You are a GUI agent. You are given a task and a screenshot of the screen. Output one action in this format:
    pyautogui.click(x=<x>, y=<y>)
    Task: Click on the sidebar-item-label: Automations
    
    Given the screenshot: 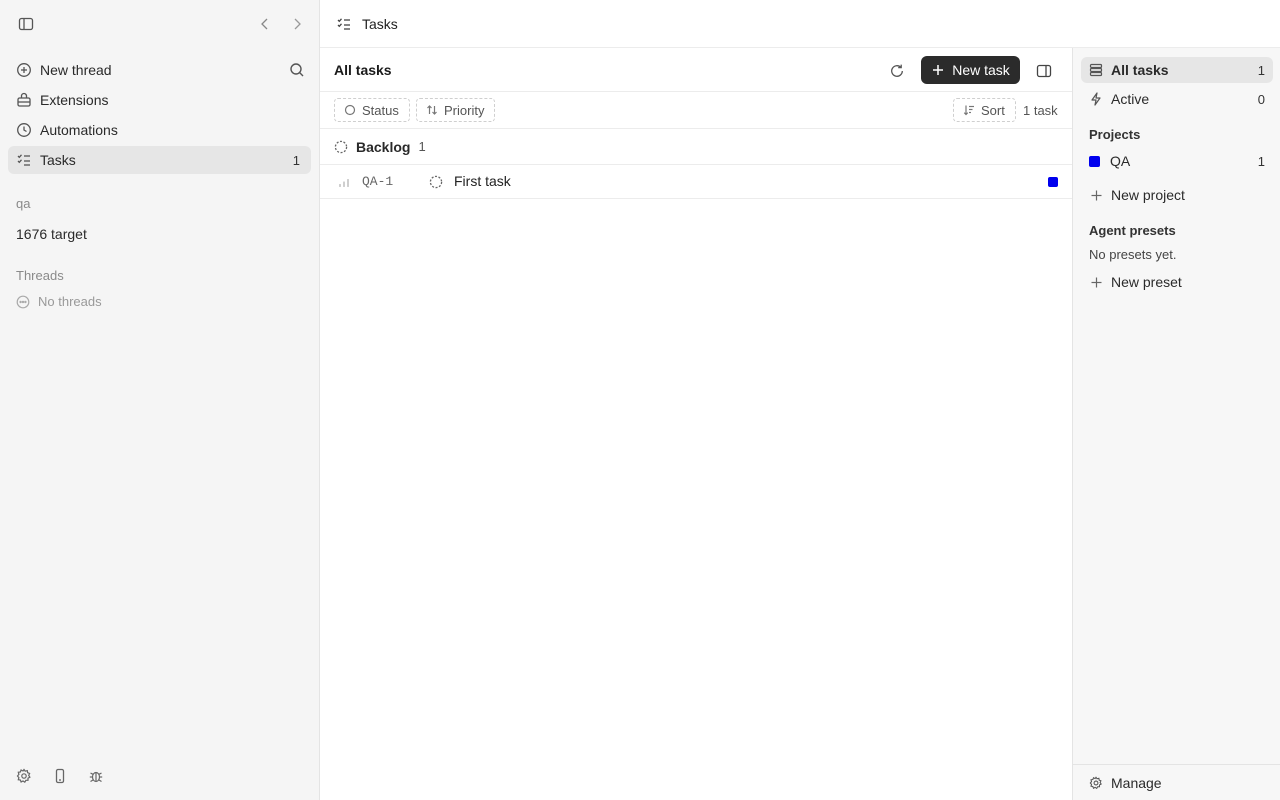 What is the action you would take?
    pyautogui.click(x=79, y=130)
    